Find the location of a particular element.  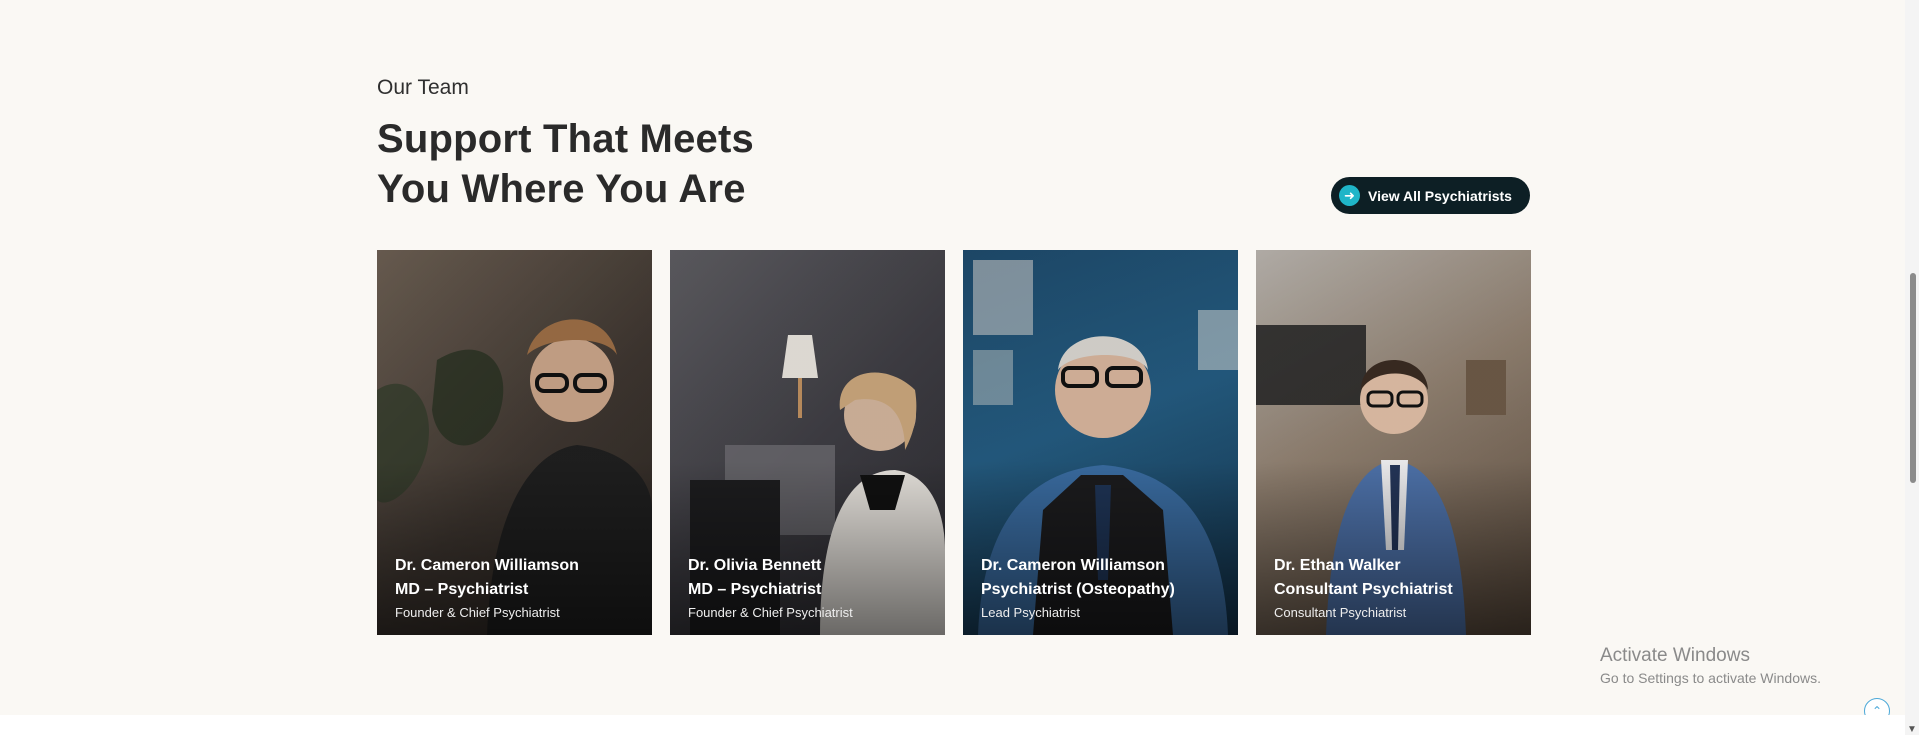

watermark-subtitle: Go to Settings to activate Windows. is located at coordinates (1710, 678).